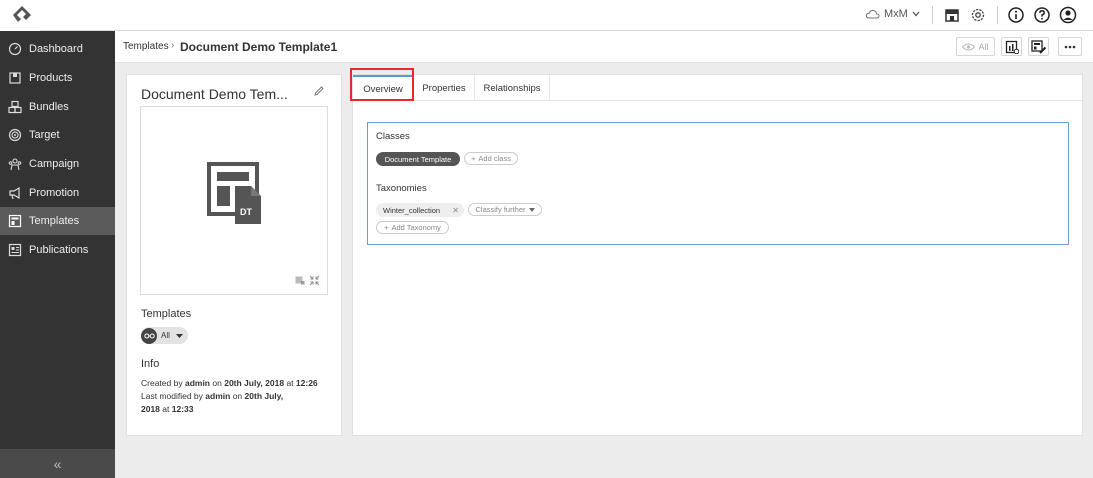 This screenshot has height=478, width=1093. Describe the element at coordinates (15, 164) in the screenshot. I see `campaign-people-icon` at that location.